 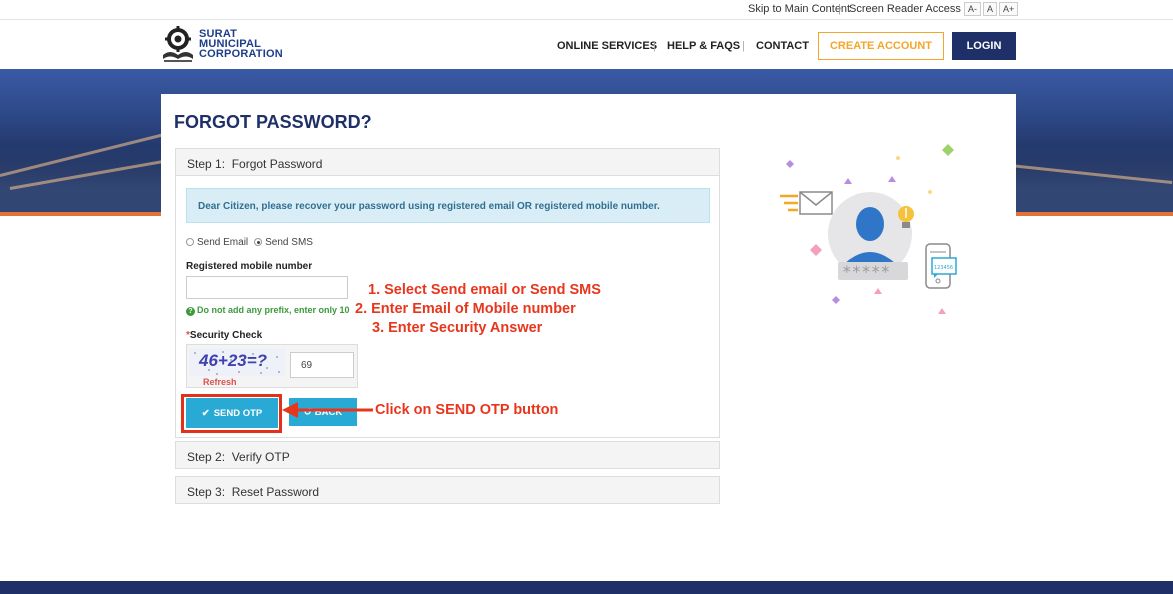 What do you see at coordinates (277, 164) in the screenshot?
I see `step-1-label: Forgot Password` at bounding box center [277, 164].